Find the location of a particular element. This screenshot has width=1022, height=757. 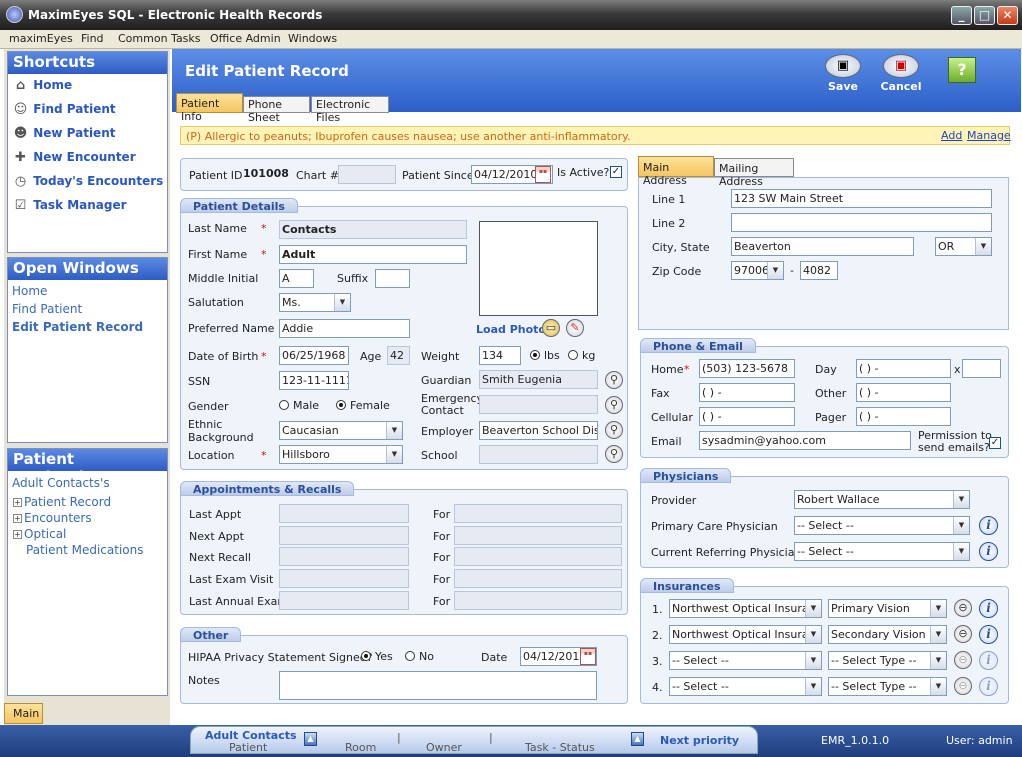

allergy-manage-link: Manage is located at coordinates (989, 135).